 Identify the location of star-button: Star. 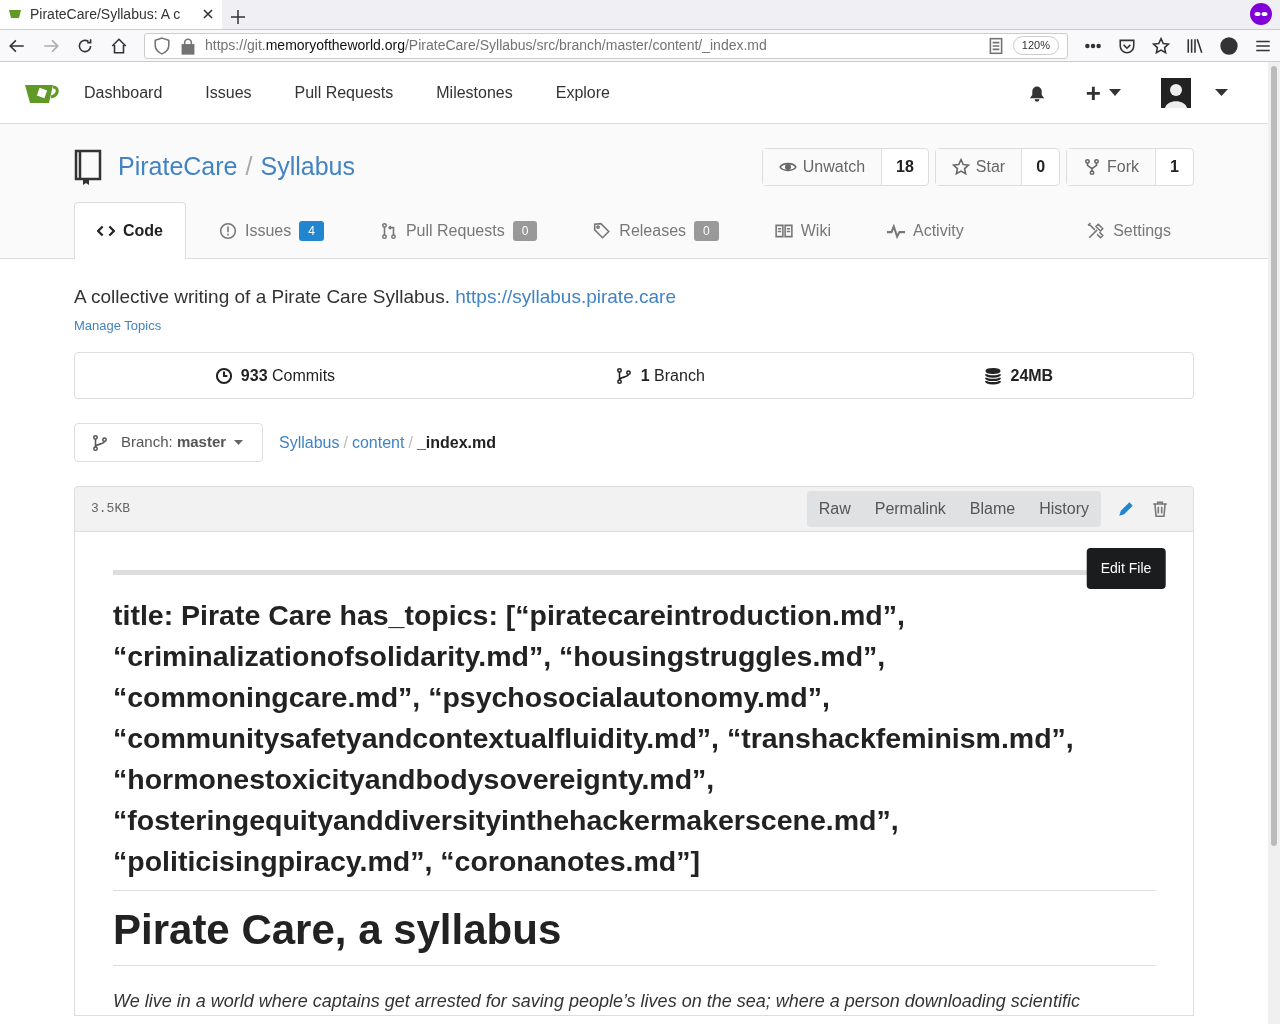
(979, 167).